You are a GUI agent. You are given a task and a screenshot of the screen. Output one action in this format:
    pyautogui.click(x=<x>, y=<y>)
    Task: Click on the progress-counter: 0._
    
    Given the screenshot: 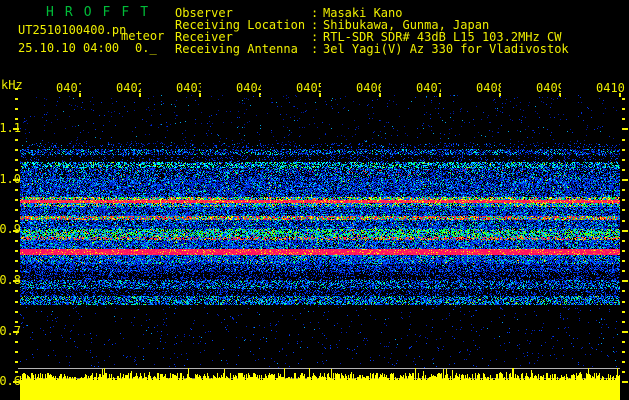 What is the action you would take?
    pyautogui.click(x=146, y=48)
    